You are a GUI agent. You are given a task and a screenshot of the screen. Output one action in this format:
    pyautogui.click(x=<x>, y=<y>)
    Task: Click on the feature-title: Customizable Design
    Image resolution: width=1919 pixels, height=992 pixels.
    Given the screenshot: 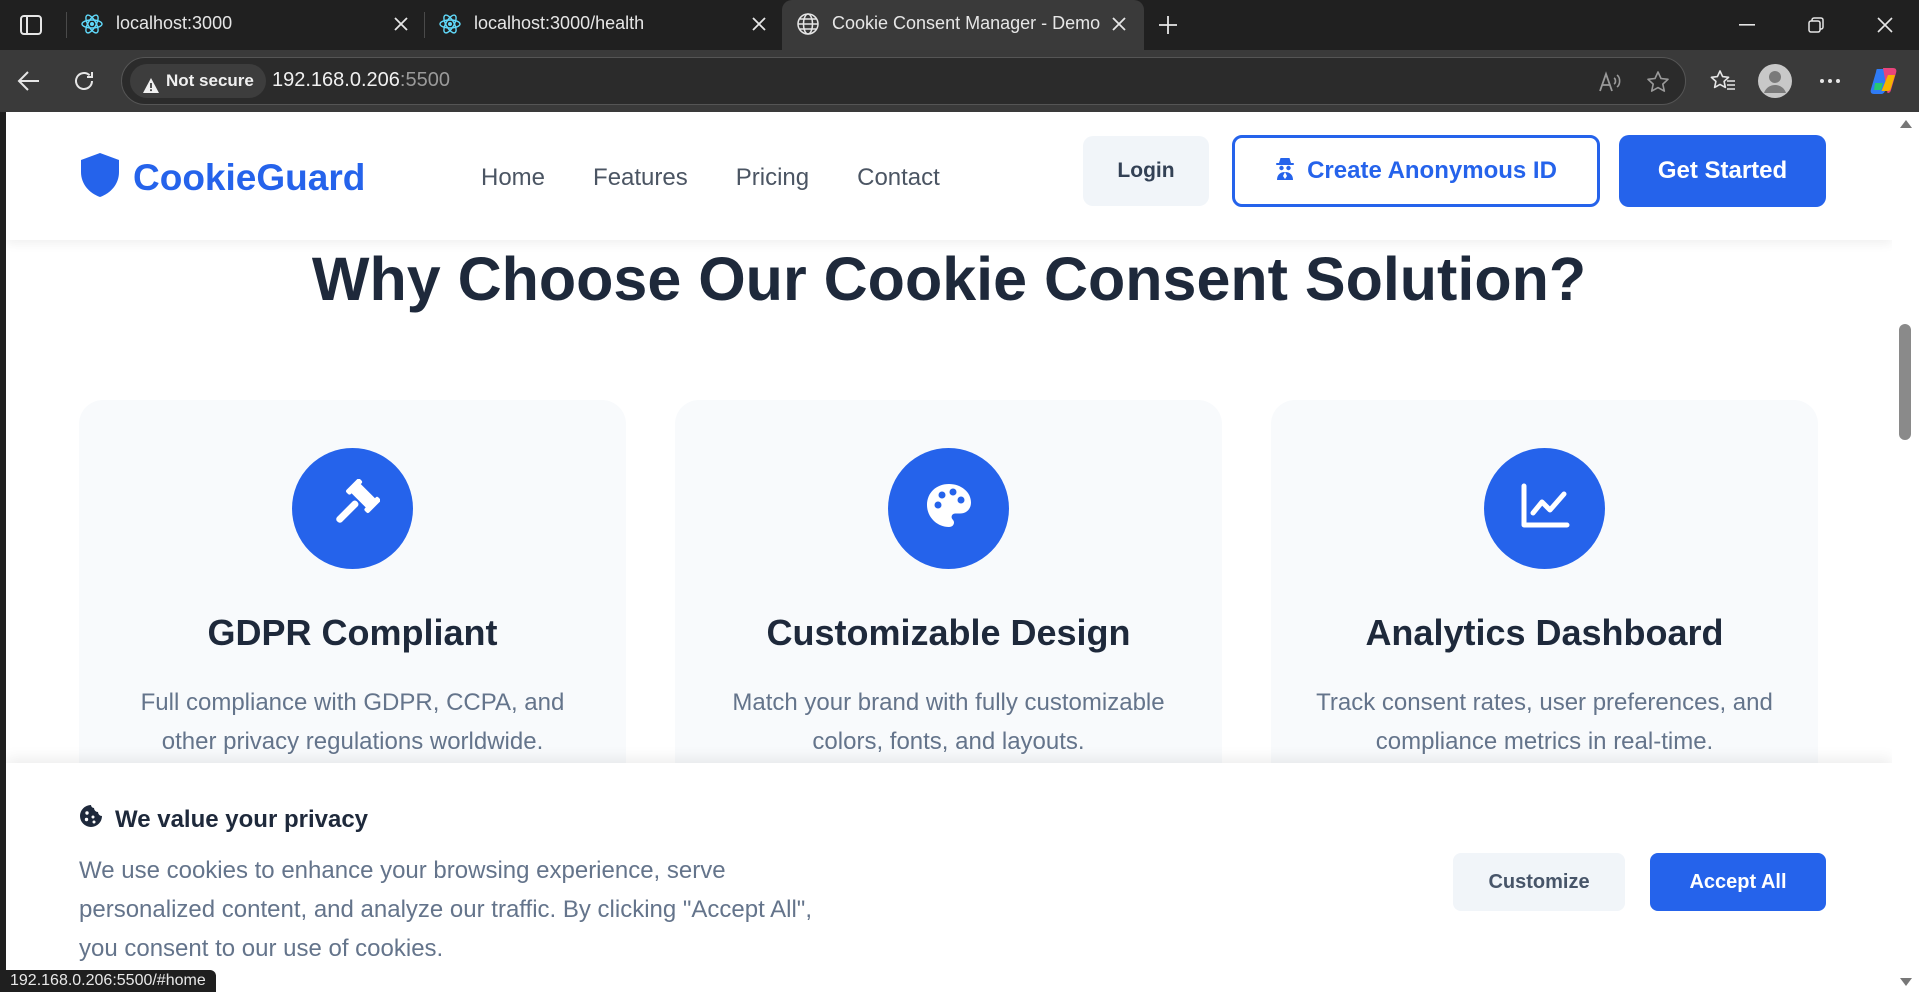 What is the action you would take?
    pyautogui.click(x=948, y=632)
    